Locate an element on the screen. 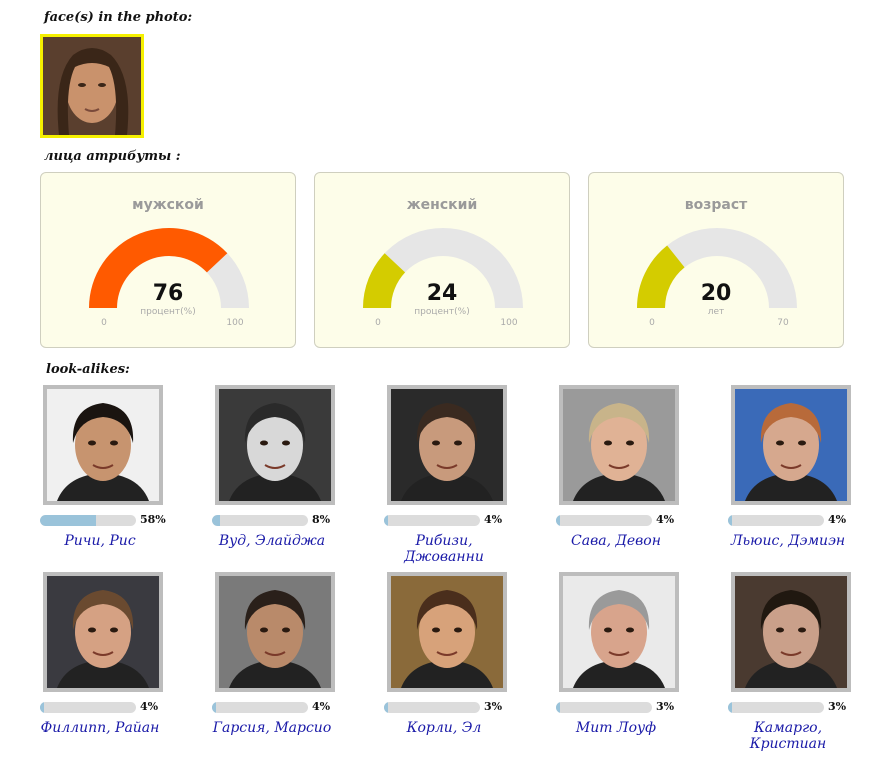 This screenshot has height=761, width=889. gauge-unit: лет is located at coordinates (716, 312).